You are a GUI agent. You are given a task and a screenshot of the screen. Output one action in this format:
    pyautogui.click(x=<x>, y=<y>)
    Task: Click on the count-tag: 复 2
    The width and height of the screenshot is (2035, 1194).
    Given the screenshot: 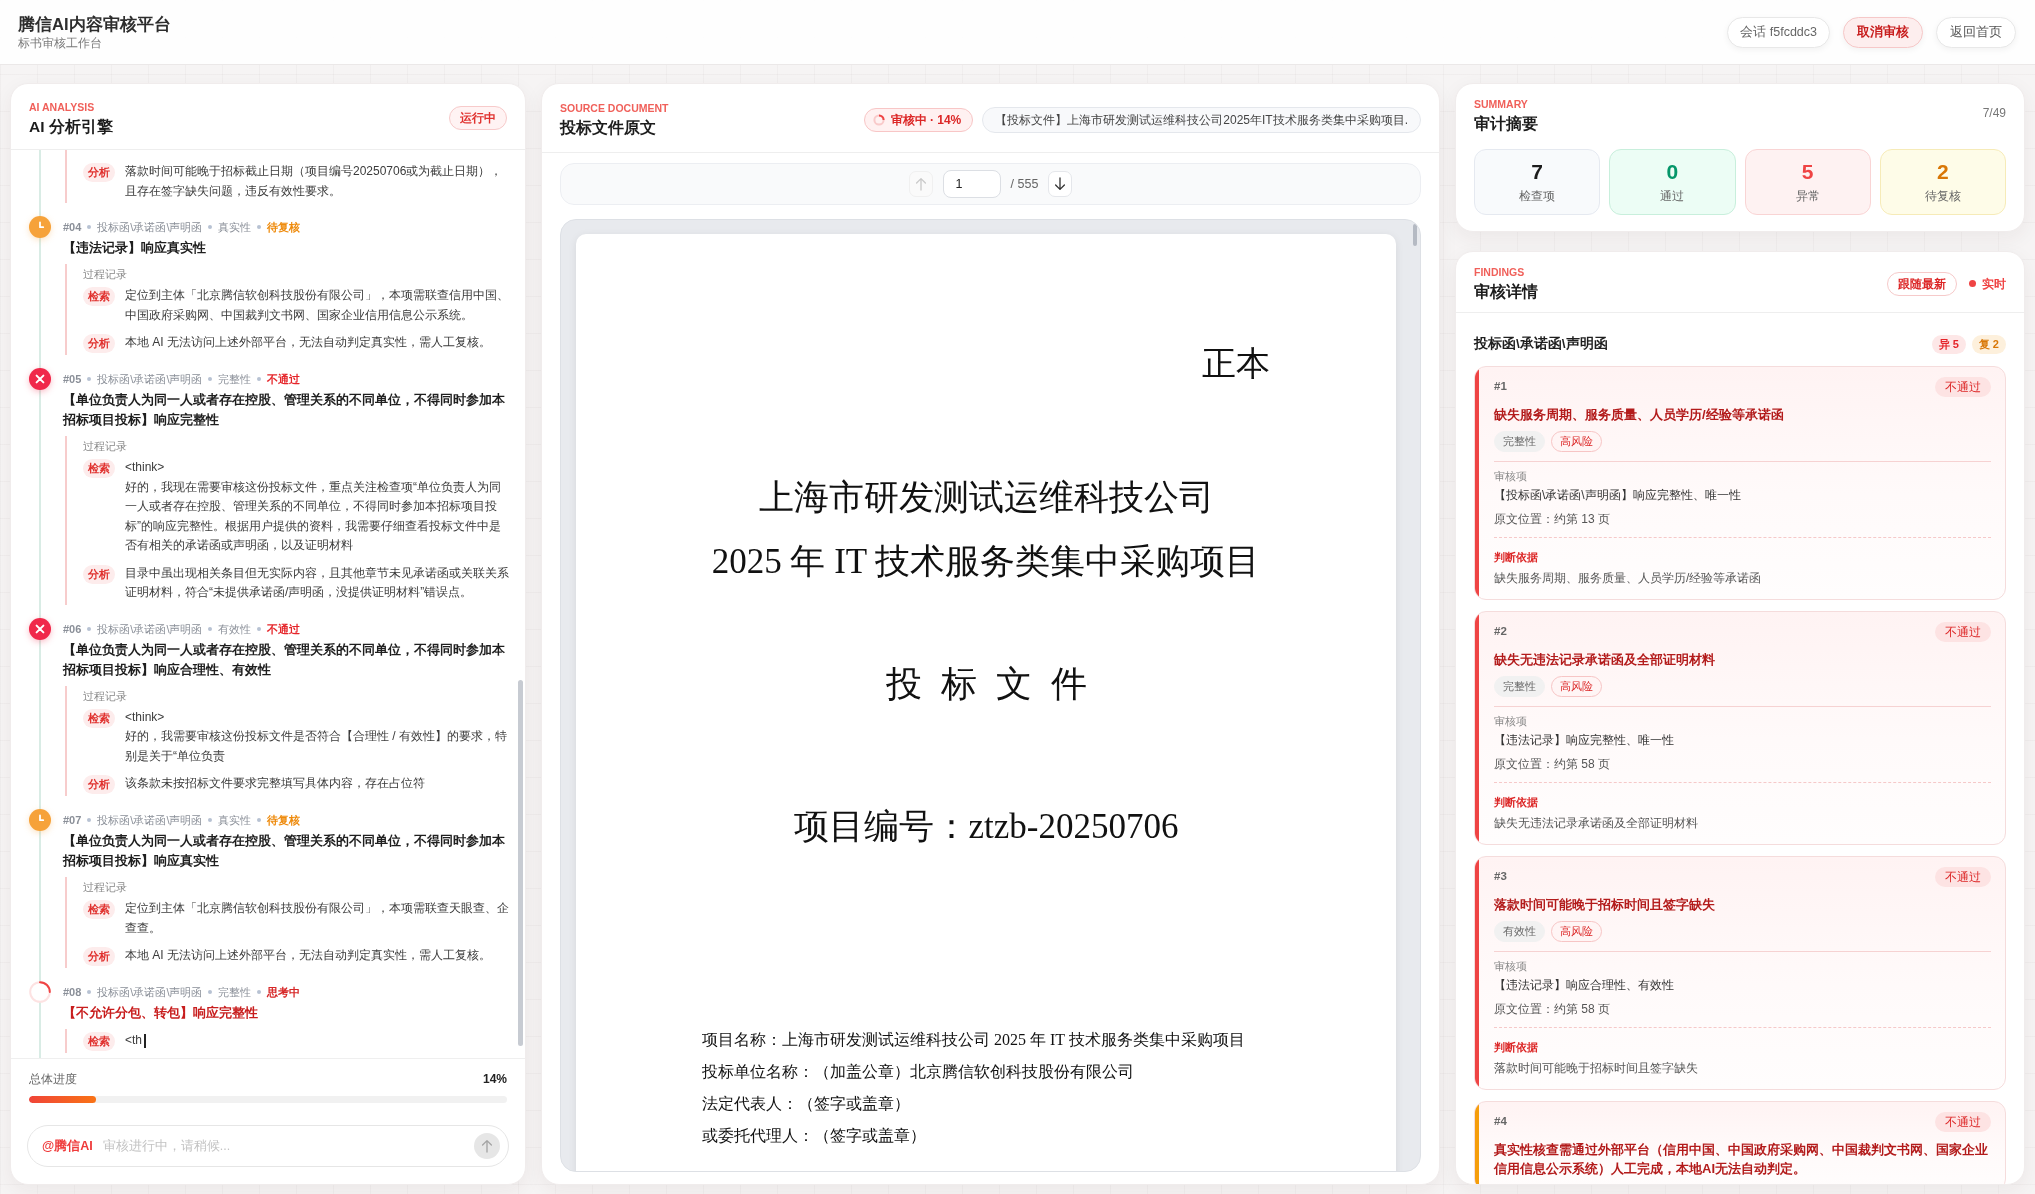 What is the action you would take?
    pyautogui.click(x=1988, y=344)
    